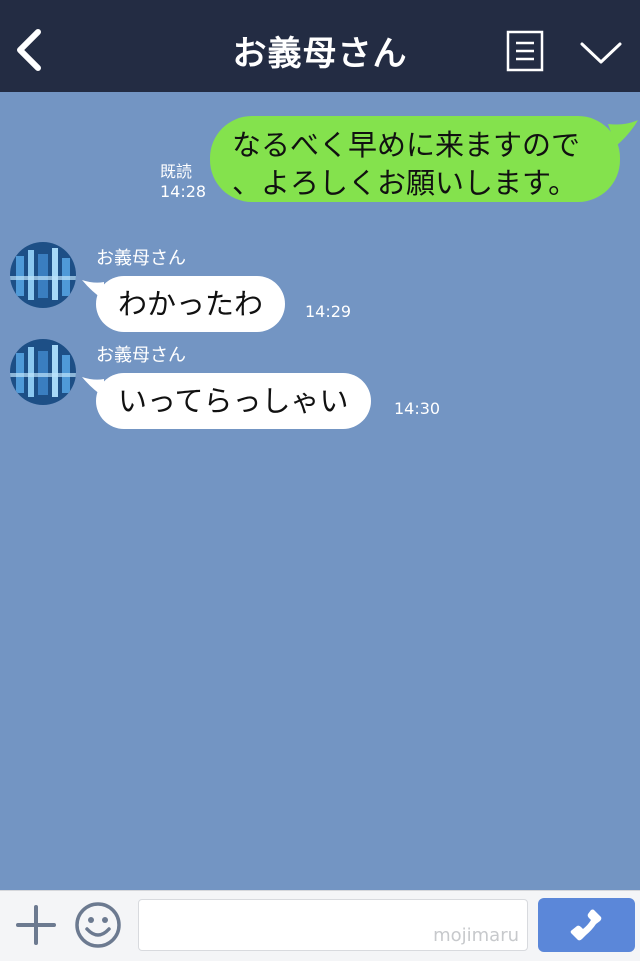  I want to click on chat-header: お義母さん, so click(320, 46).